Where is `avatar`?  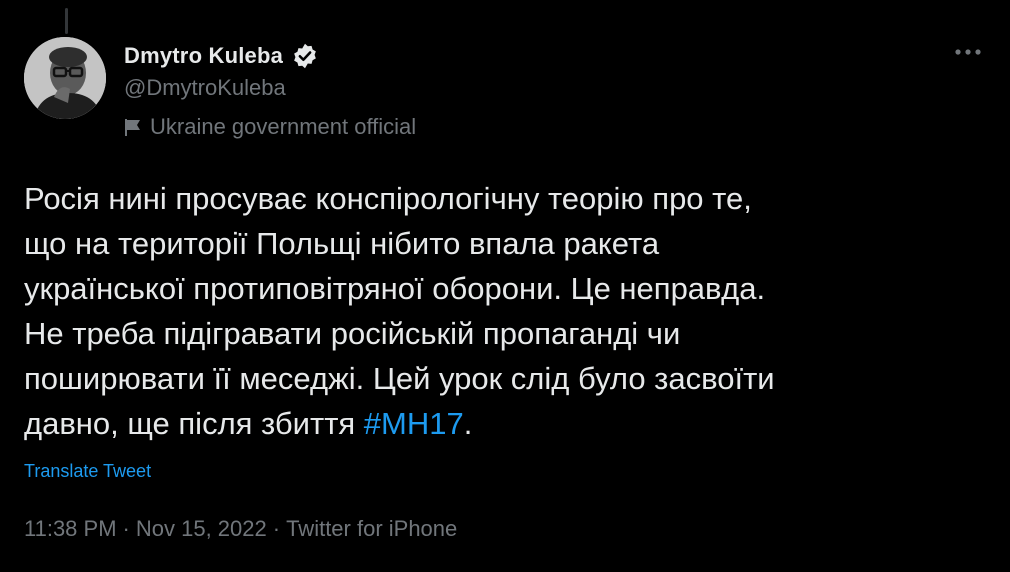
avatar is located at coordinates (65, 78).